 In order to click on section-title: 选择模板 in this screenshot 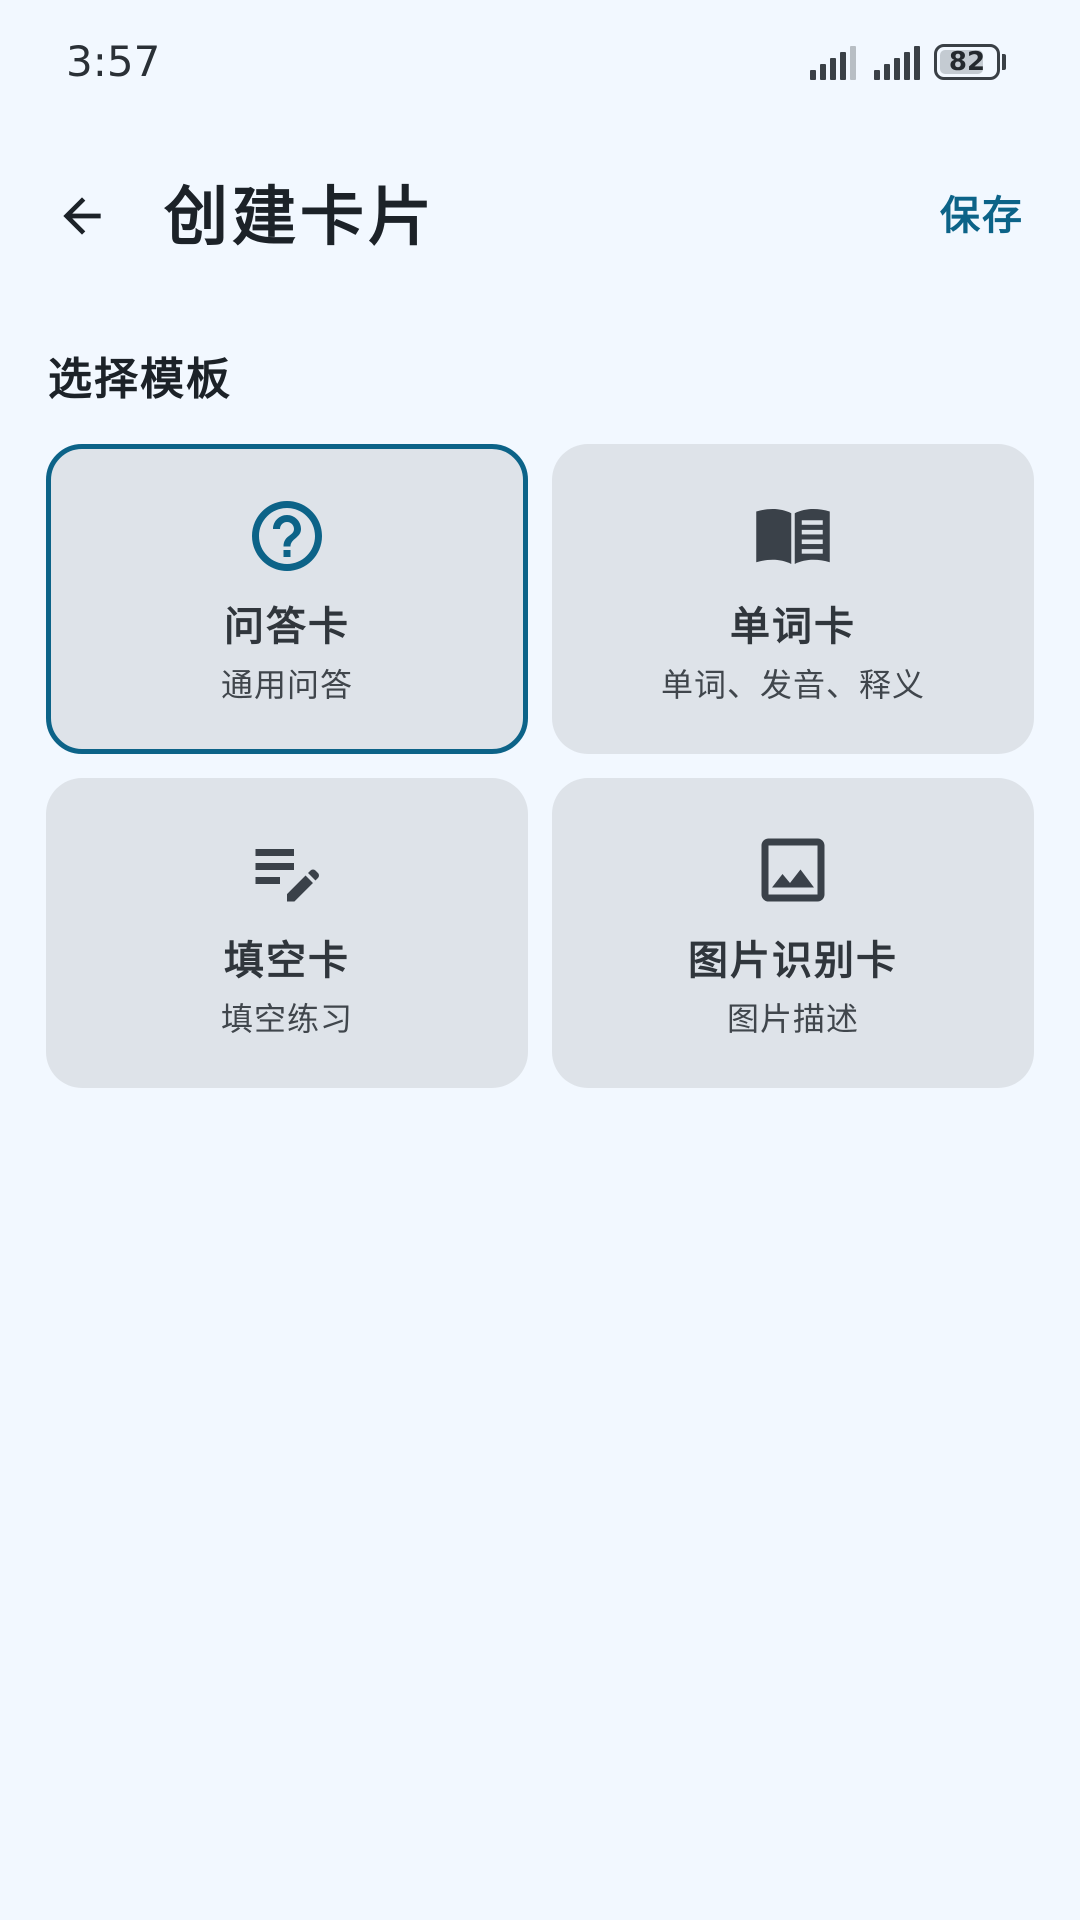, I will do `click(140, 379)`.